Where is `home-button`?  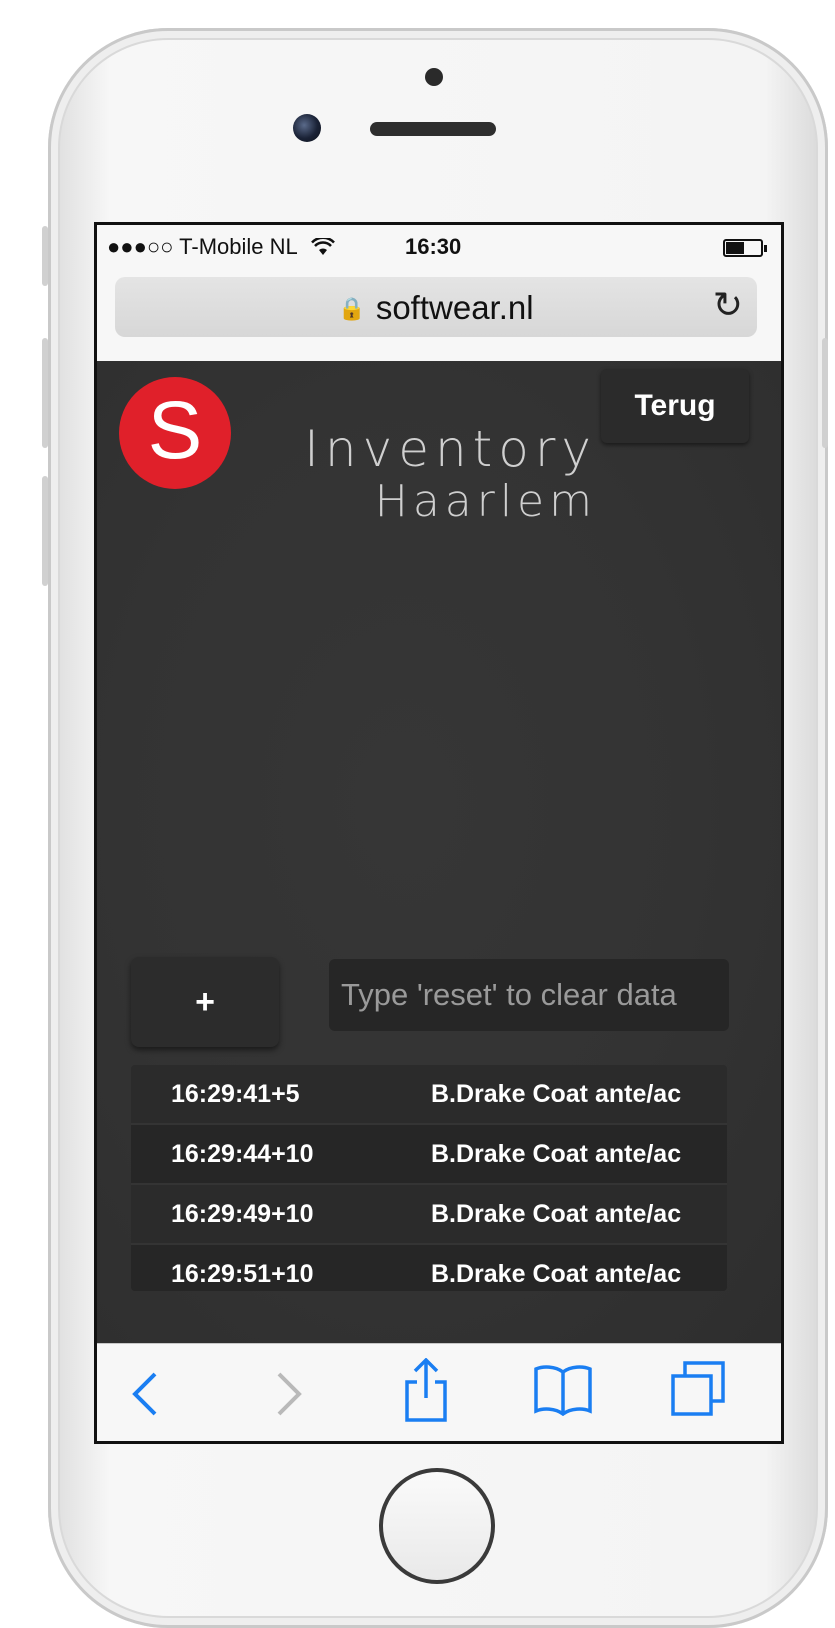 home-button is located at coordinates (437, 1526).